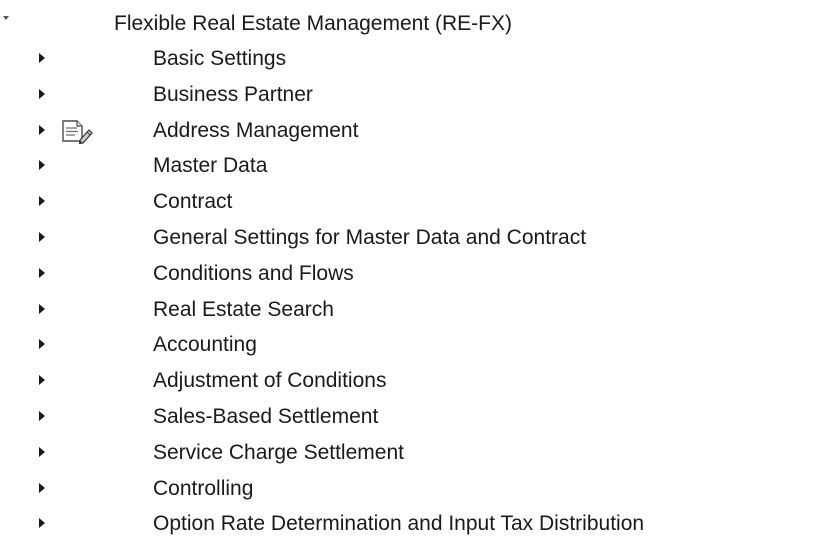 This screenshot has height=543, width=825. I want to click on tree-node-real-estate-search: Real Estate Search, so click(412, 311).